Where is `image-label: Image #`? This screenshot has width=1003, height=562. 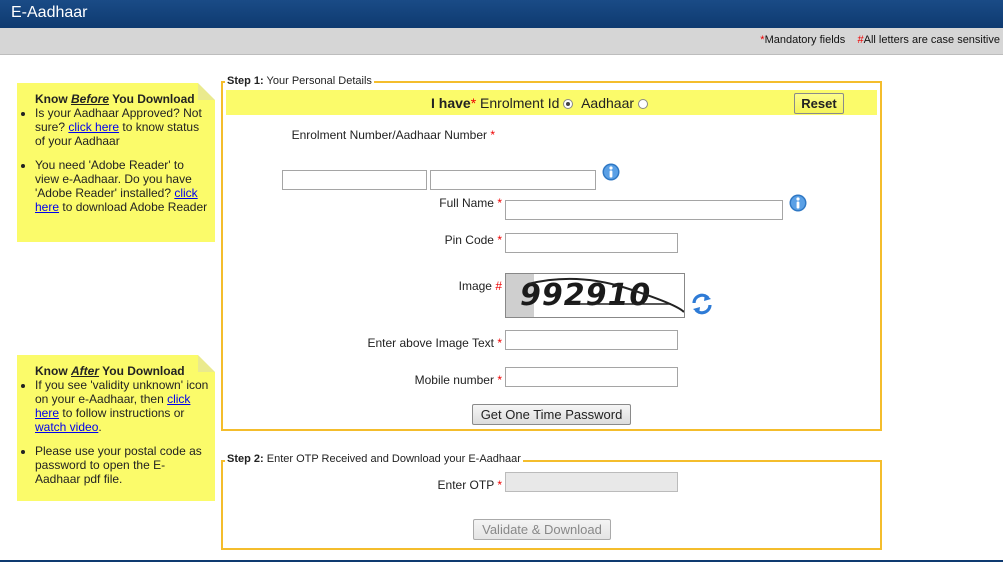 image-label: Image # is located at coordinates (480, 286).